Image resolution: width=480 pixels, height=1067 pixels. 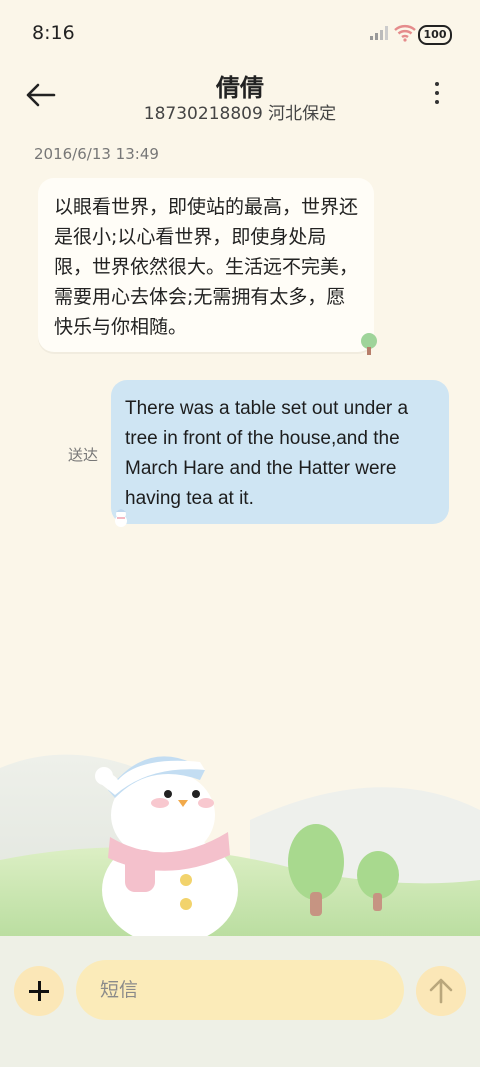 What do you see at coordinates (83, 455) in the screenshot?
I see `delivery-status: 送达` at bounding box center [83, 455].